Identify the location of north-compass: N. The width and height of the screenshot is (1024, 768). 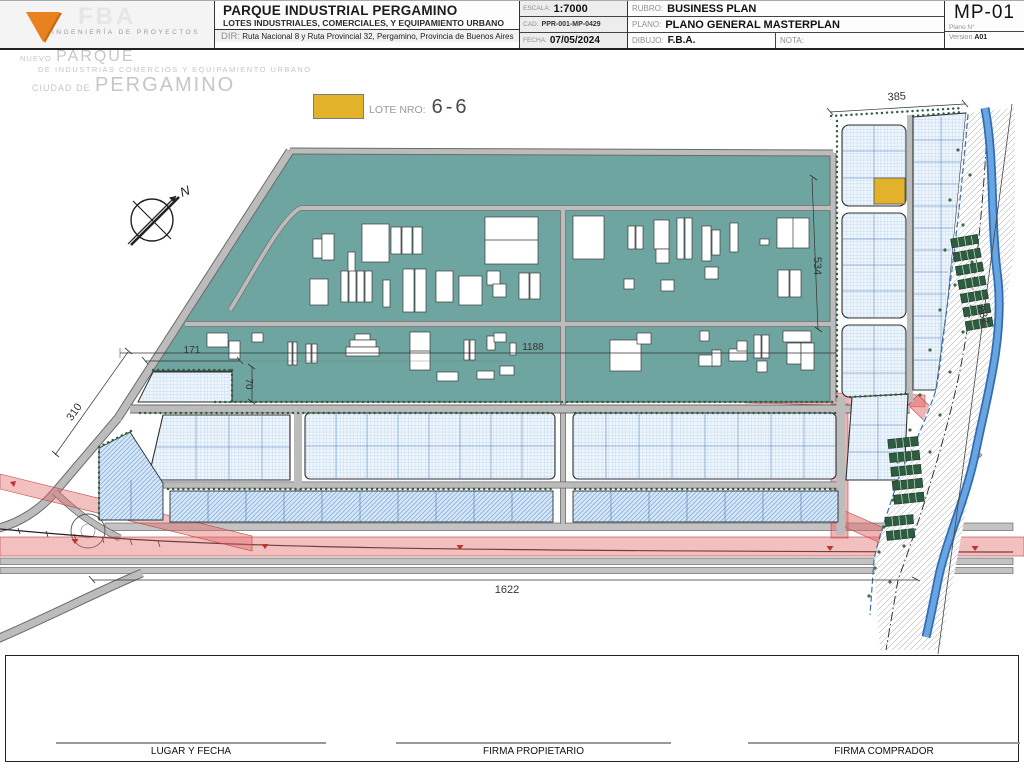
(160, 214).